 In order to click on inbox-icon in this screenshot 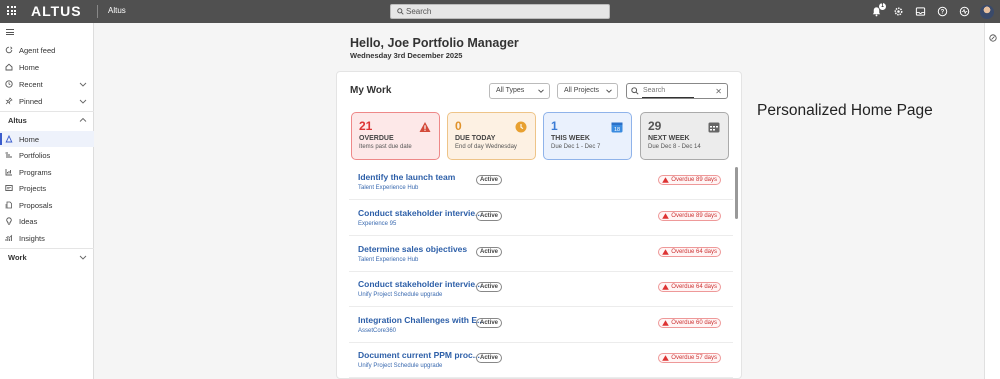, I will do `click(920, 12)`.